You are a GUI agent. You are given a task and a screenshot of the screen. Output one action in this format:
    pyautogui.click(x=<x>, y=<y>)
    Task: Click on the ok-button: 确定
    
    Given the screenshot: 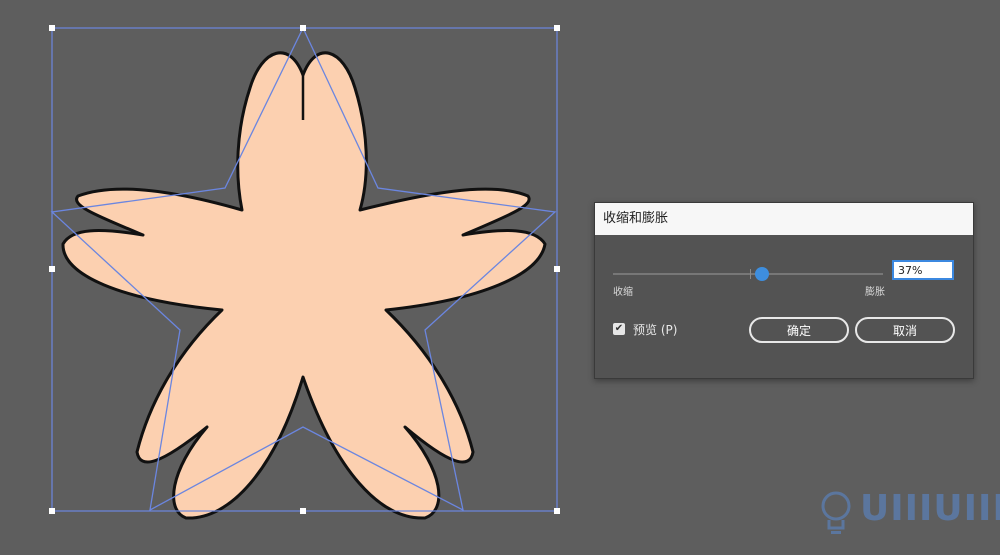 What is the action you would take?
    pyautogui.click(x=799, y=330)
    